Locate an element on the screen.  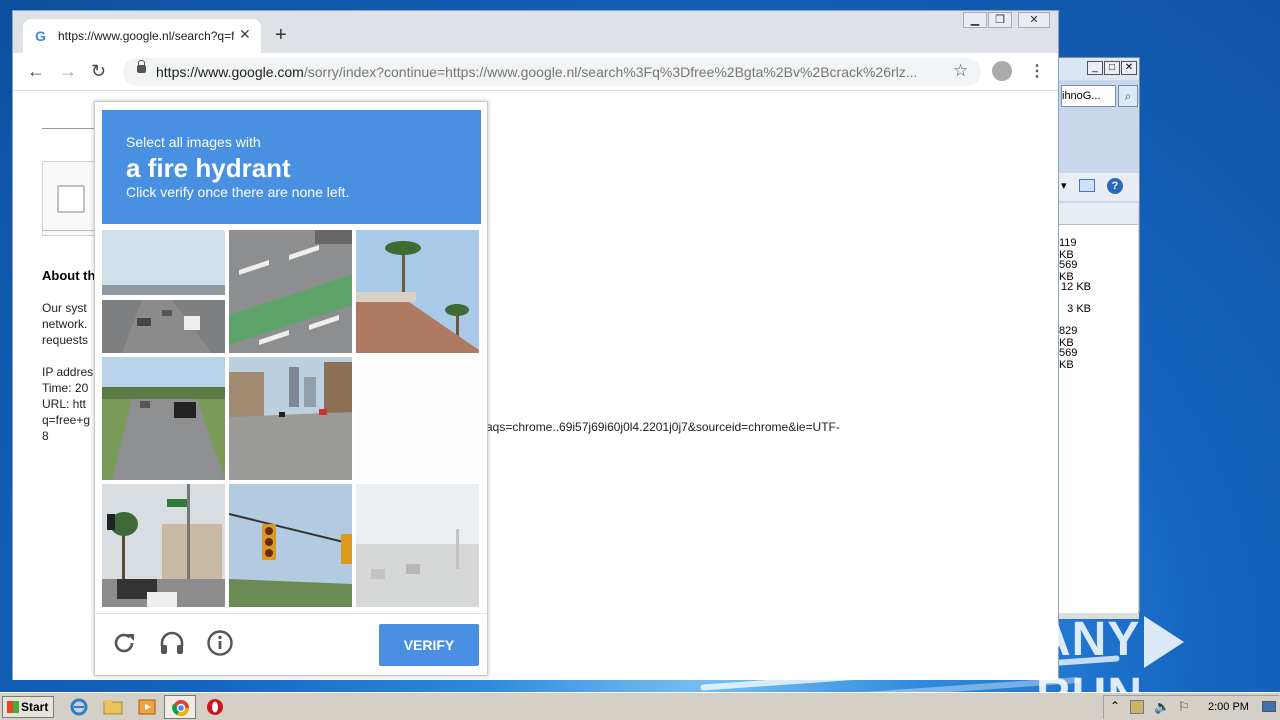
bookmark-star-icon: ☆ is located at coordinates (960, 71).